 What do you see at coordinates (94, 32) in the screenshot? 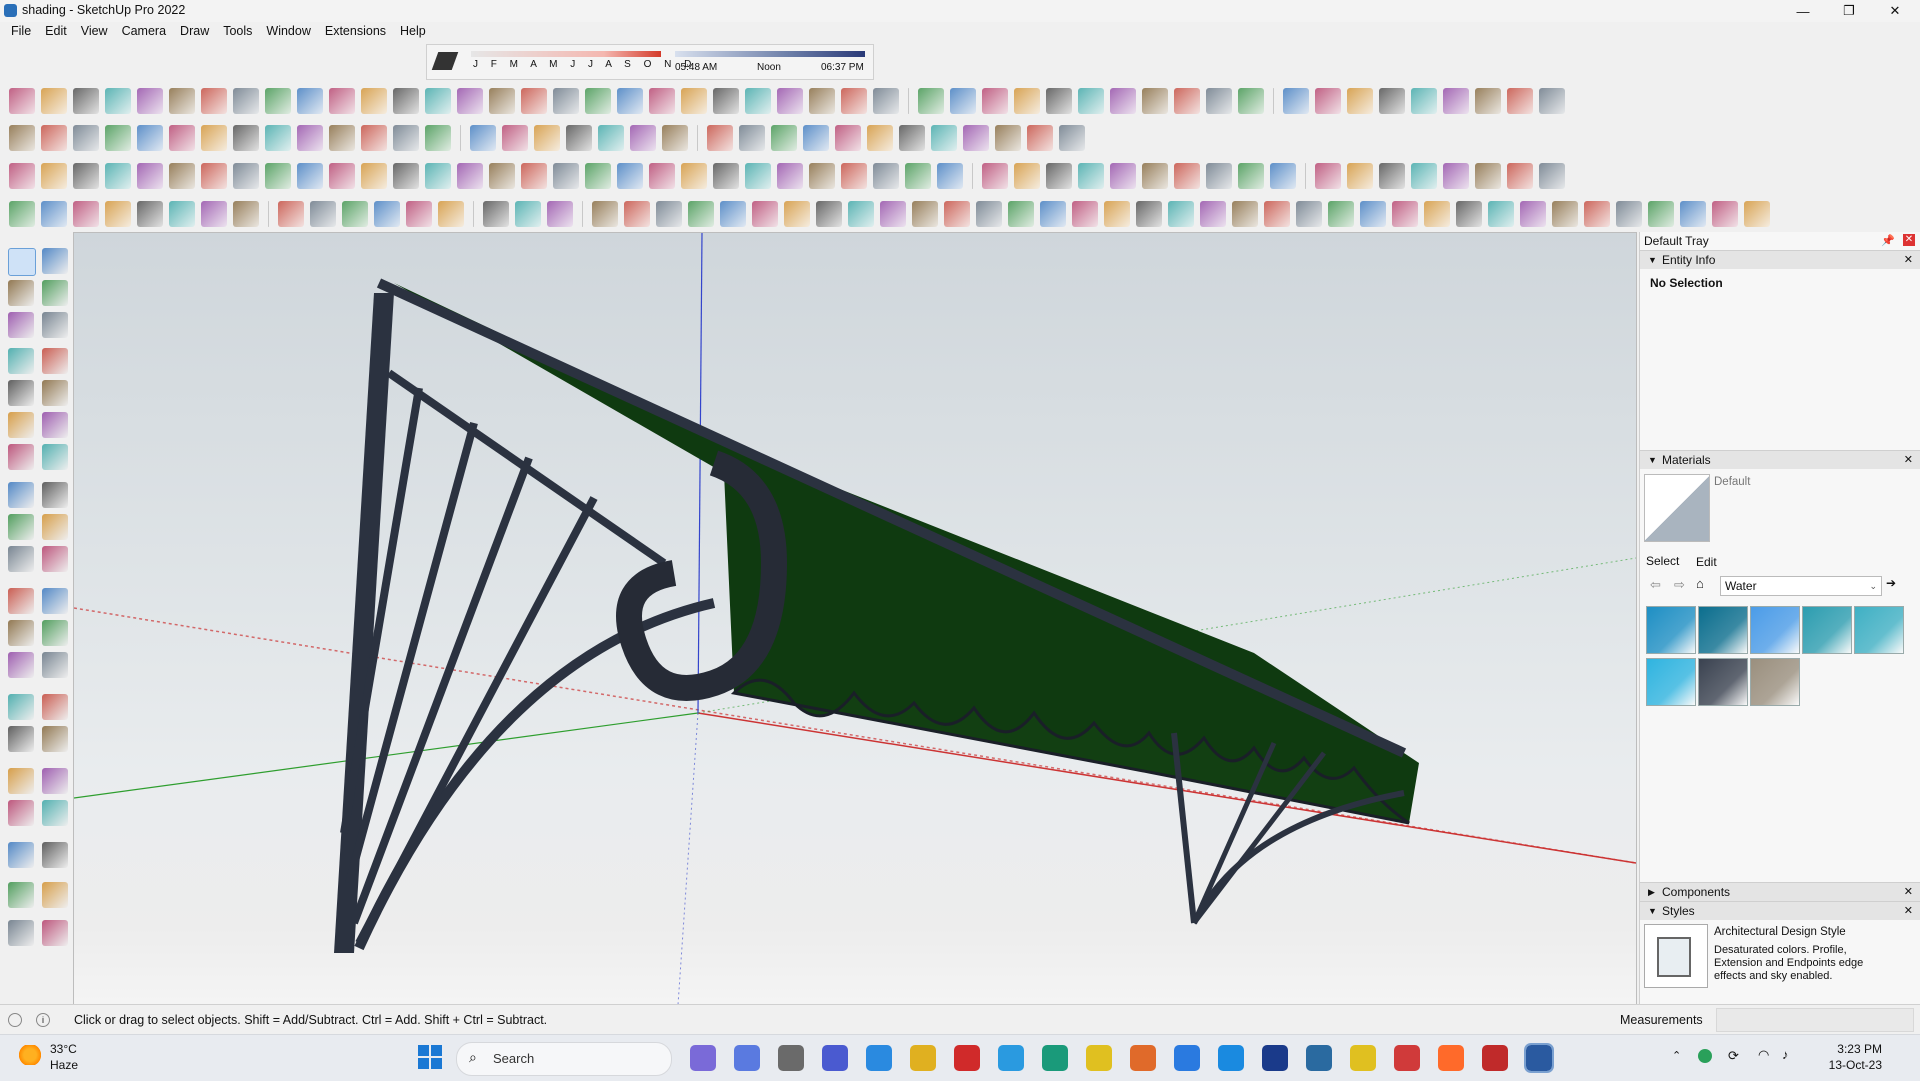
I see `menu-view: View` at bounding box center [94, 32].